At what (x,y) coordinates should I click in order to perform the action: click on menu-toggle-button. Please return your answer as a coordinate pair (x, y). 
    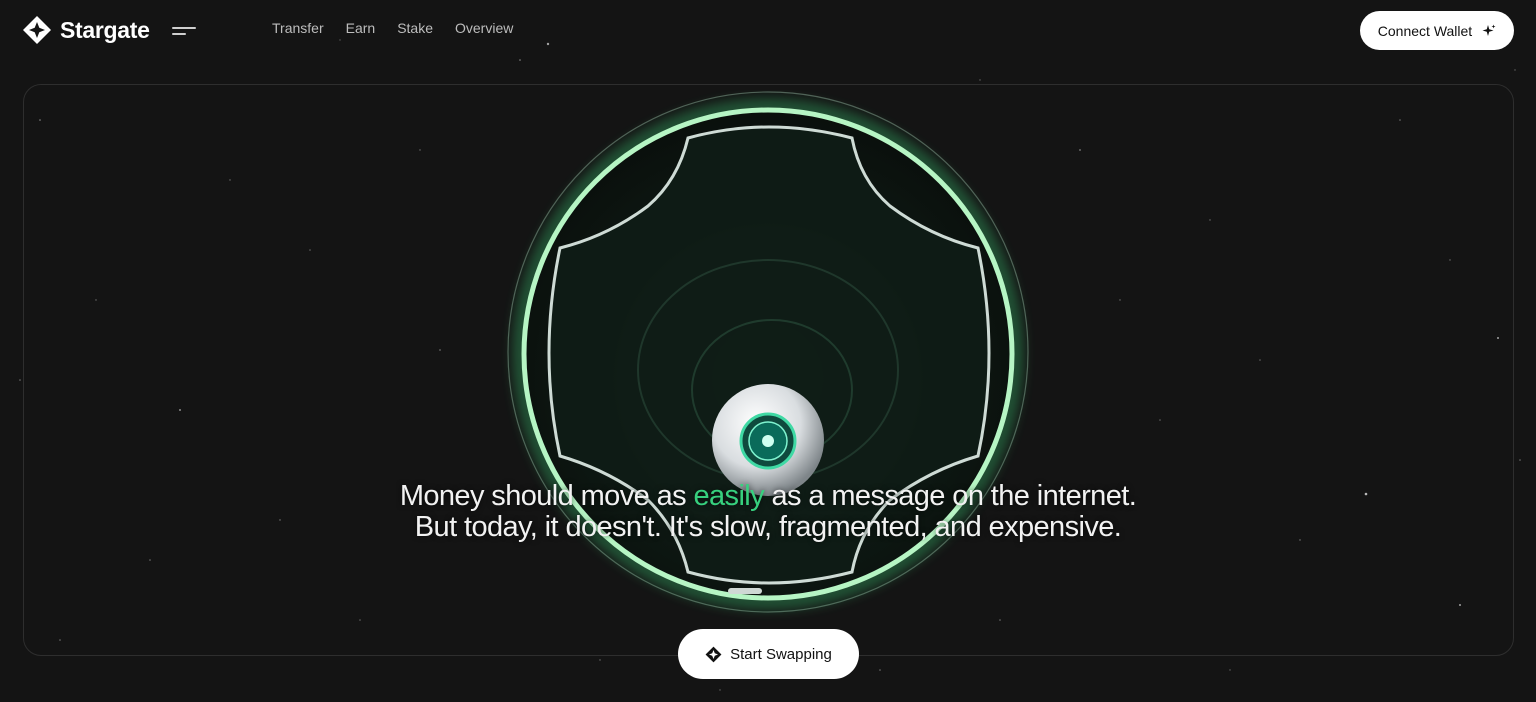
    Looking at the image, I should click on (184, 31).